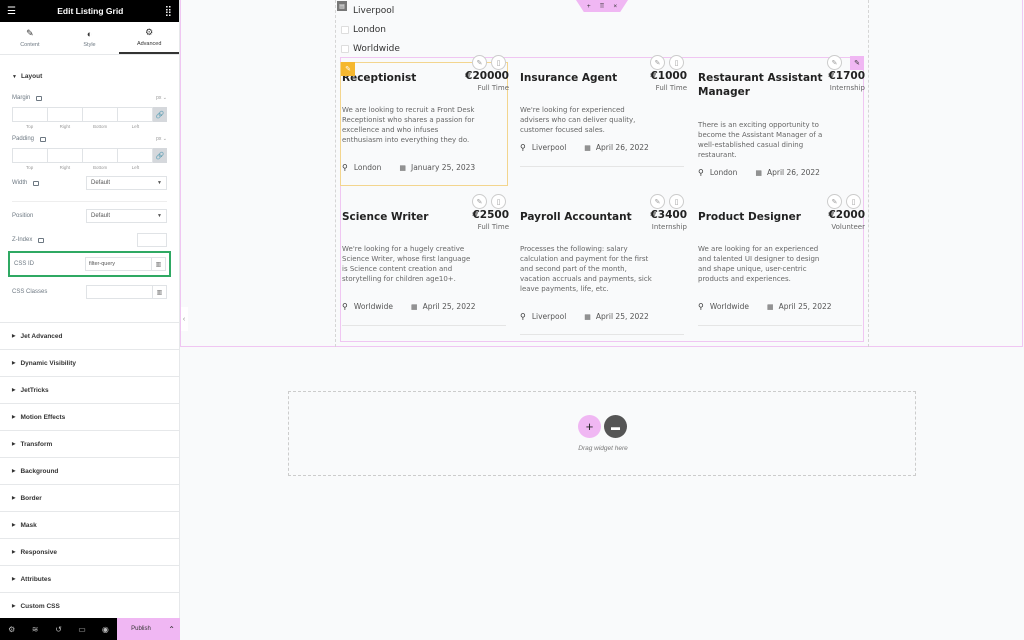 This screenshot has width=1024, height=640. What do you see at coordinates (576, 217) in the screenshot?
I see `card-title: Payroll Accountant` at bounding box center [576, 217].